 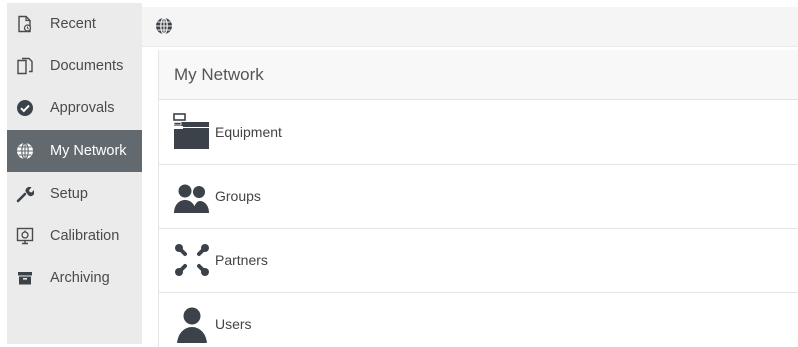 What do you see at coordinates (80, 278) in the screenshot?
I see `sidebar-item-label: Archiving` at bounding box center [80, 278].